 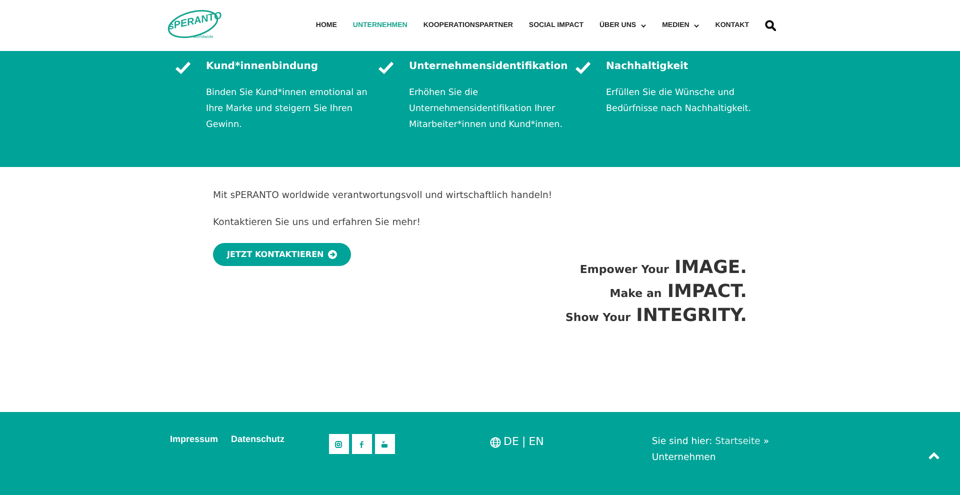 What do you see at coordinates (332, 254) in the screenshot?
I see `arrow-circle-icon` at bounding box center [332, 254].